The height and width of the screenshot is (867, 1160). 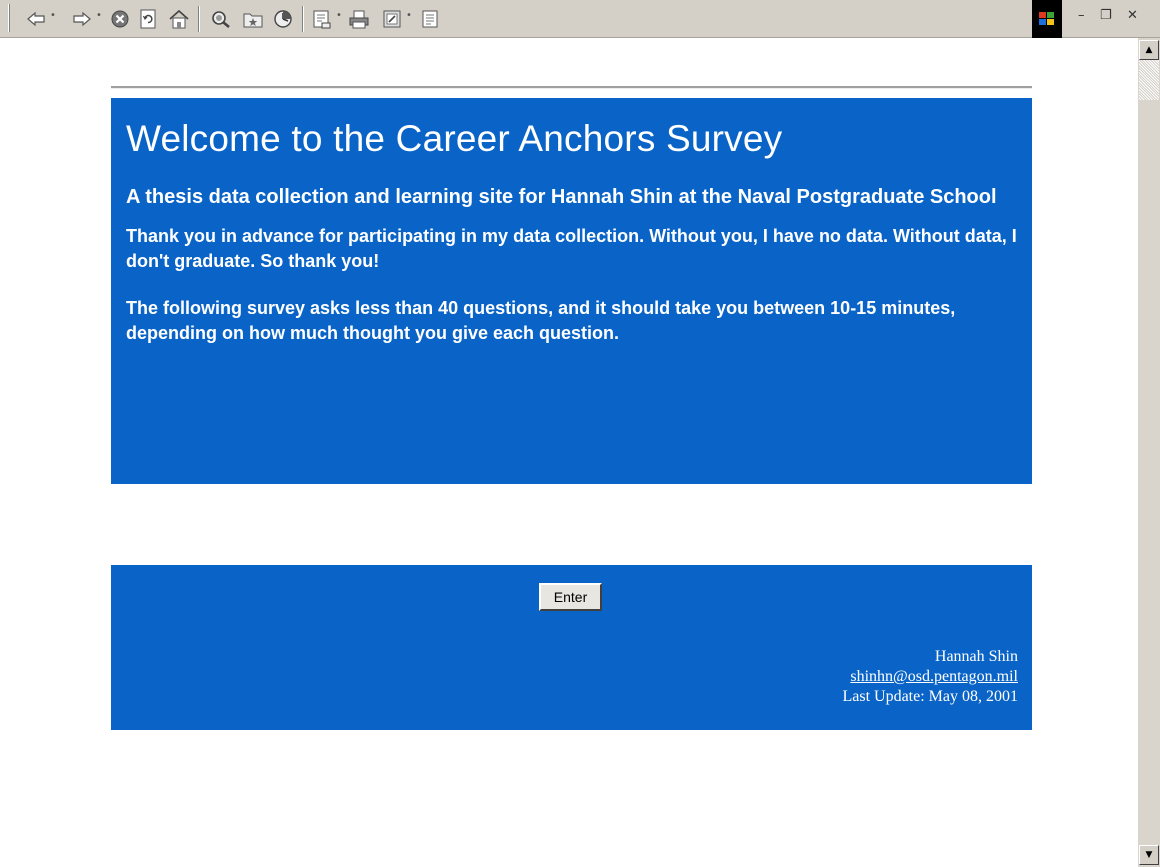 What do you see at coordinates (1106, 15) in the screenshot?
I see `restore-icon: ❐` at bounding box center [1106, 15].